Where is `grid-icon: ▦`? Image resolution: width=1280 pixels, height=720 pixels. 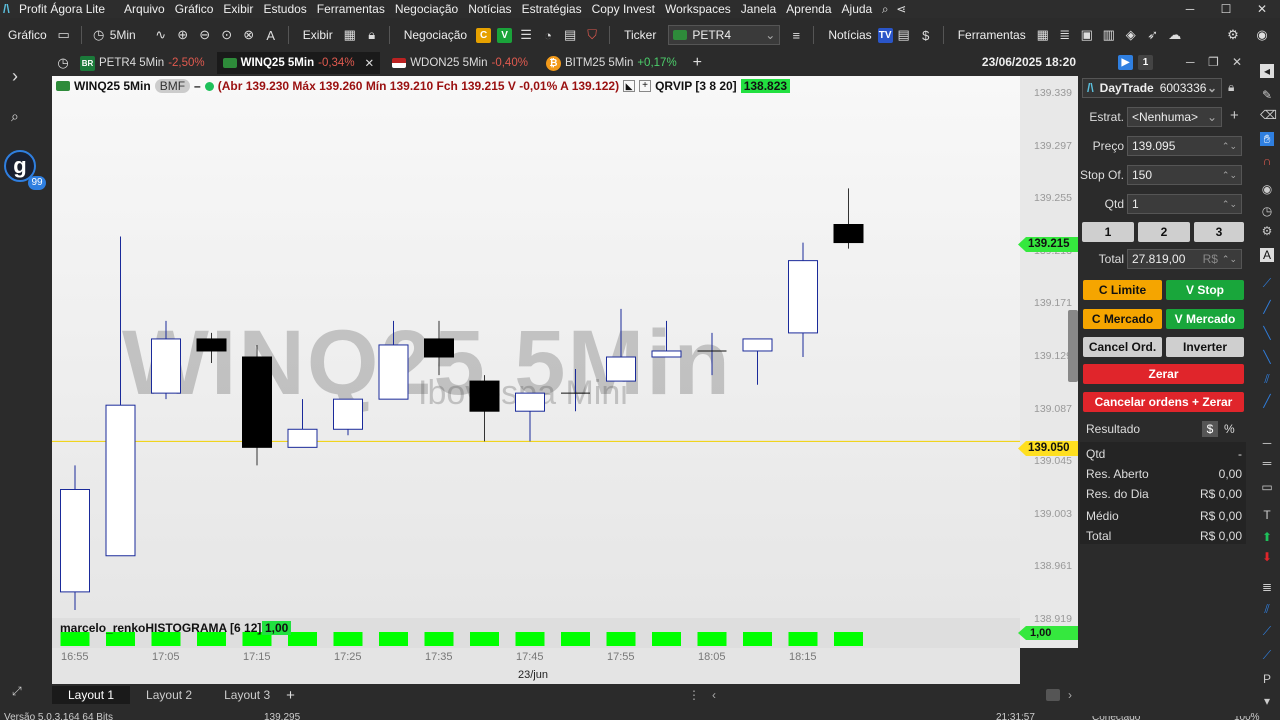 grid-icon: ▦ is located at coordinates (350, 35).